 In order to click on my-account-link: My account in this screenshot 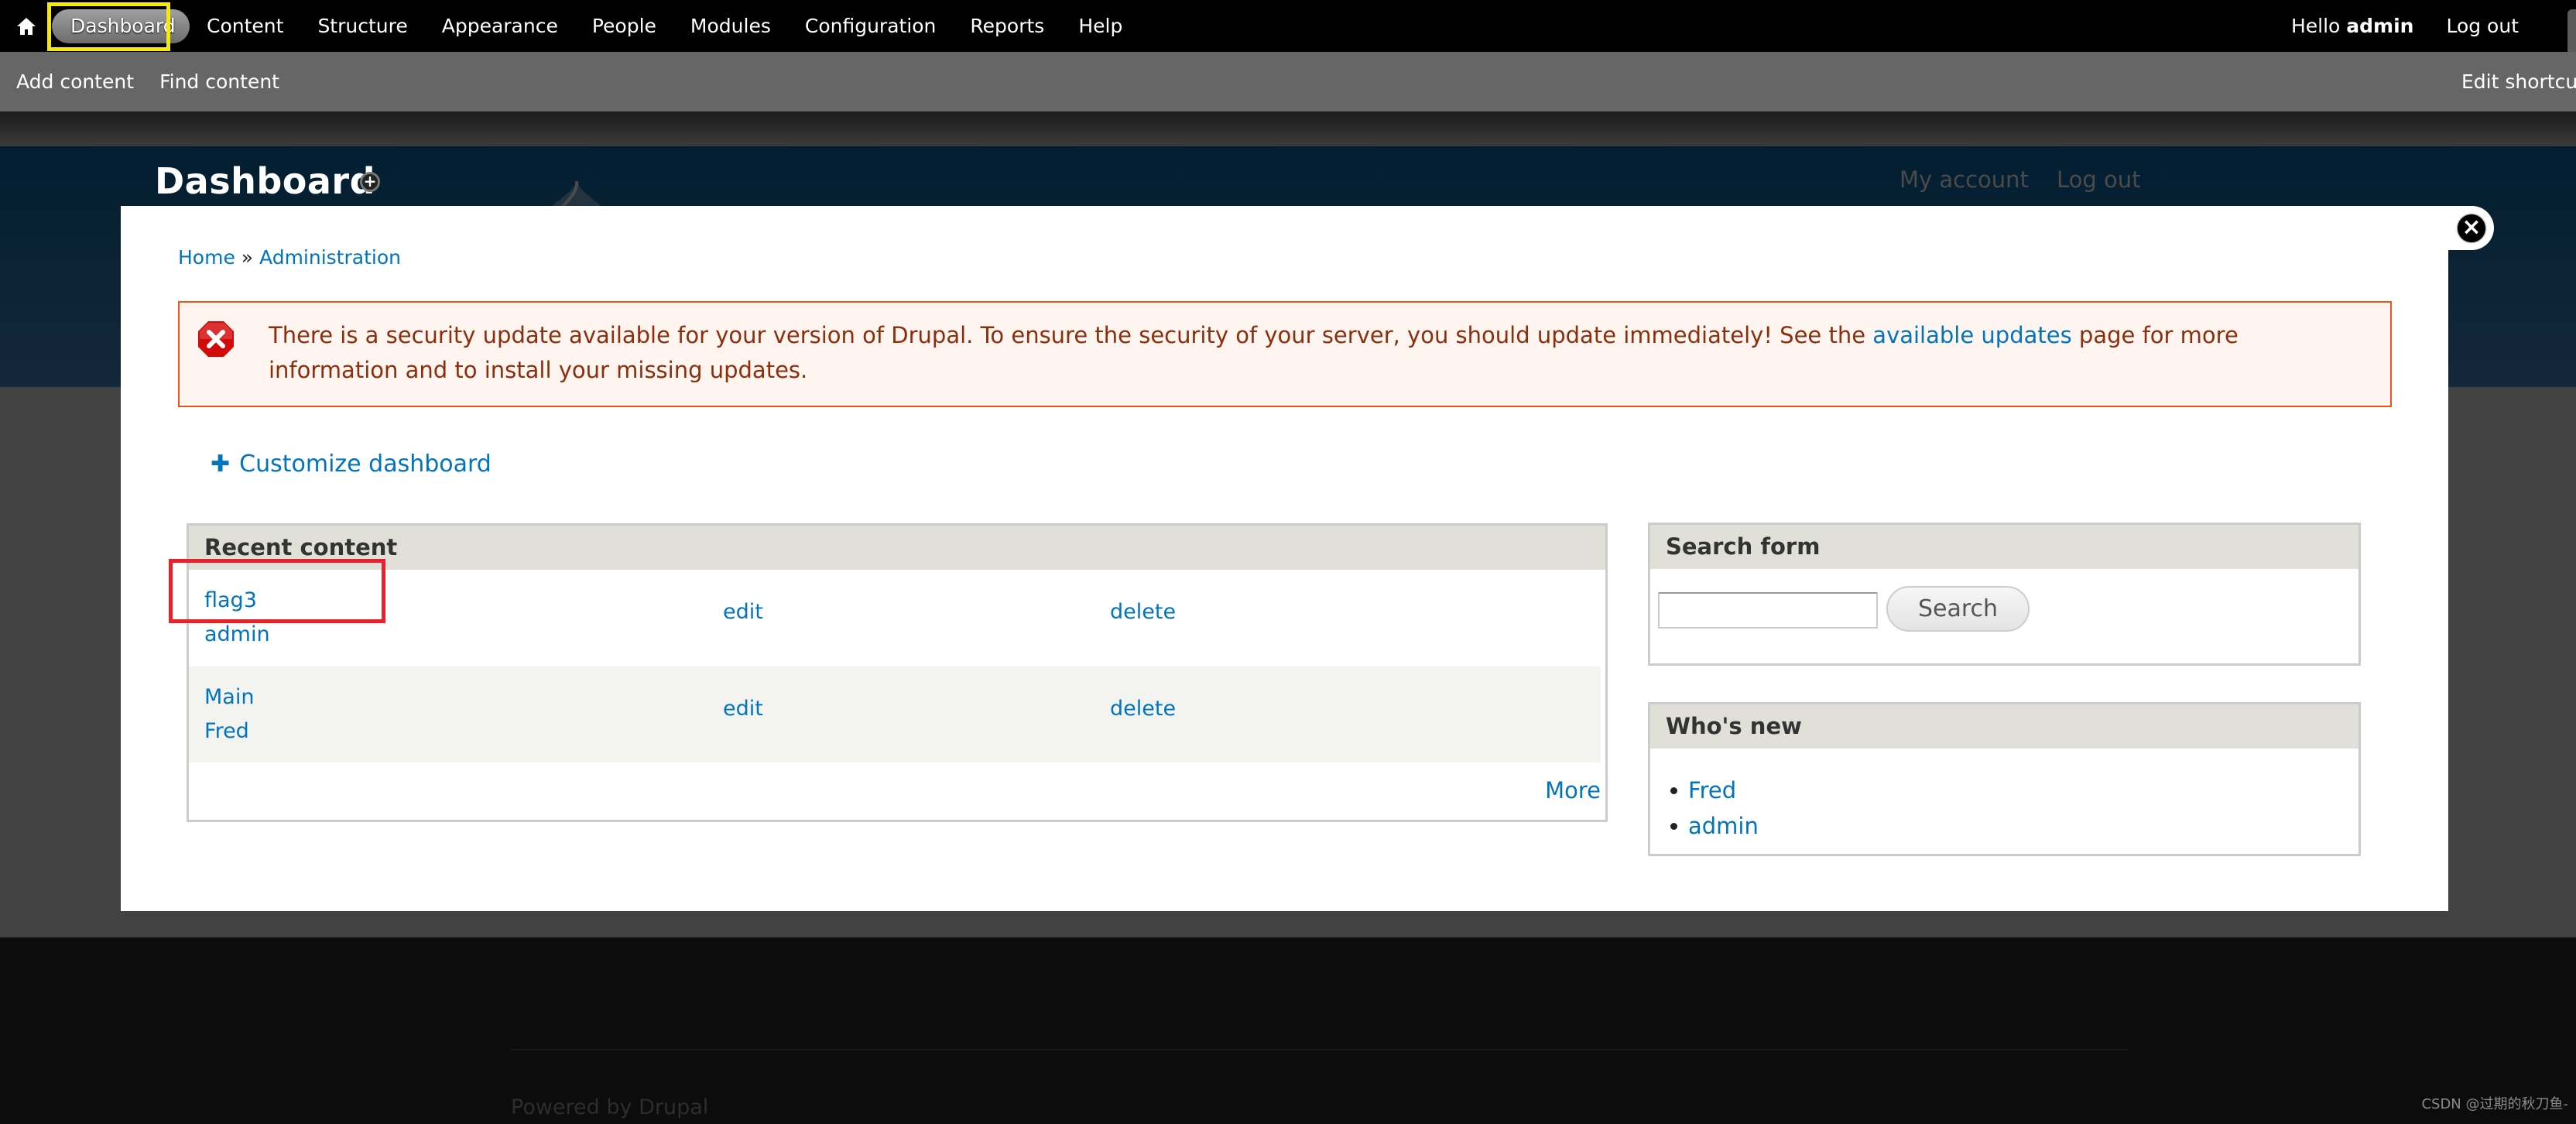, I will do `click(1964, 179)`.